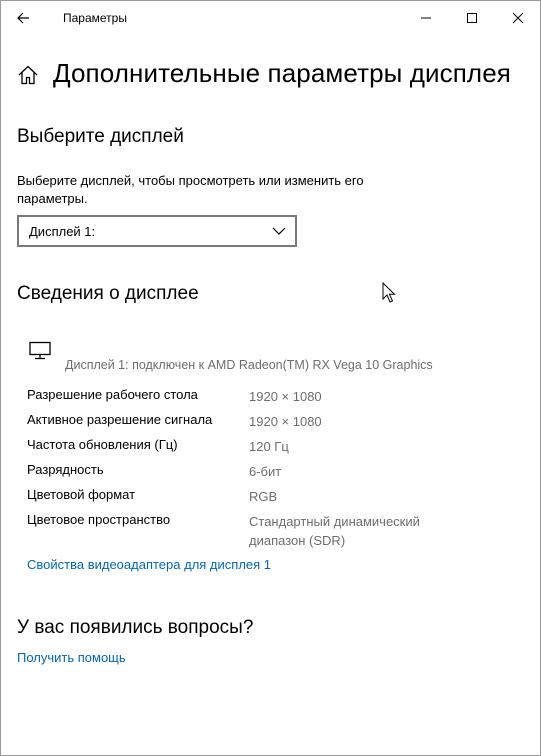  What do you see at coordinates (62, 231) in the screenshot?
I see `dropdown-selected-value: Дисплей 1:` at bounding box center [62, 231].